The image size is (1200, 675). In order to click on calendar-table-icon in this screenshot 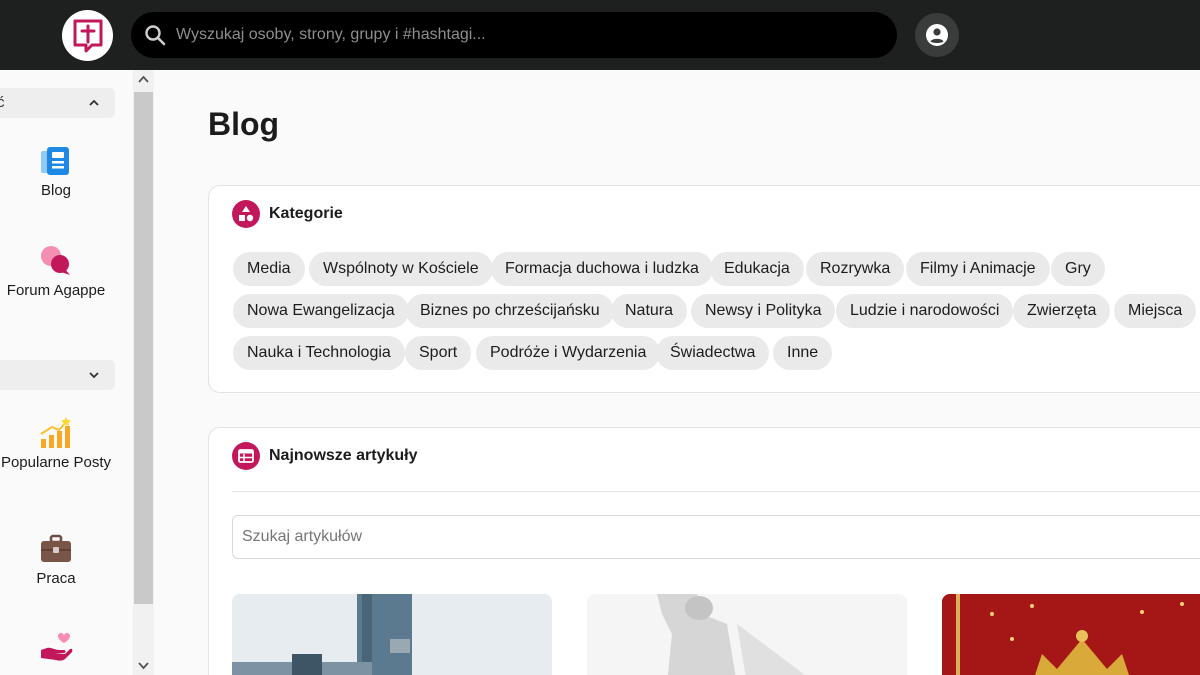, I will do `click(246, 456)`.